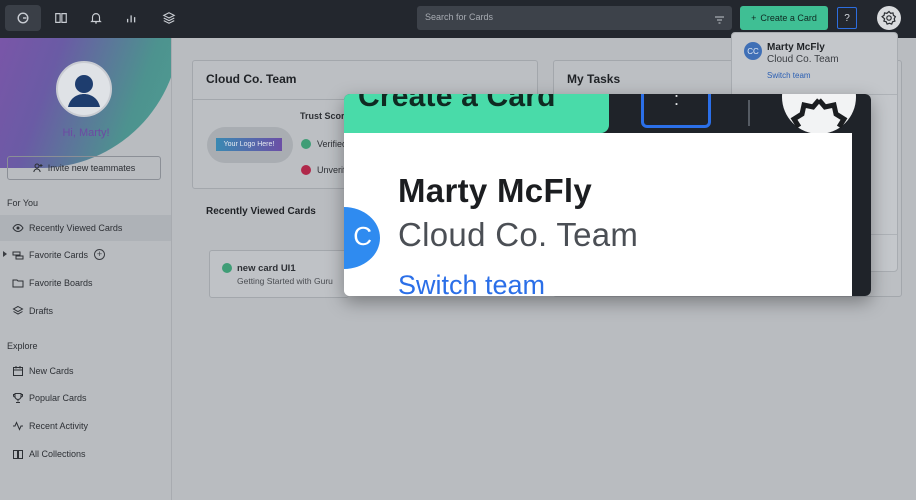 The width and height of the screenshot is (916, 500). What do you see at coordinates (472, 283) in the screenshot?
I see `zoom-switch-team: Switch team` at bounding box center [472, 283].